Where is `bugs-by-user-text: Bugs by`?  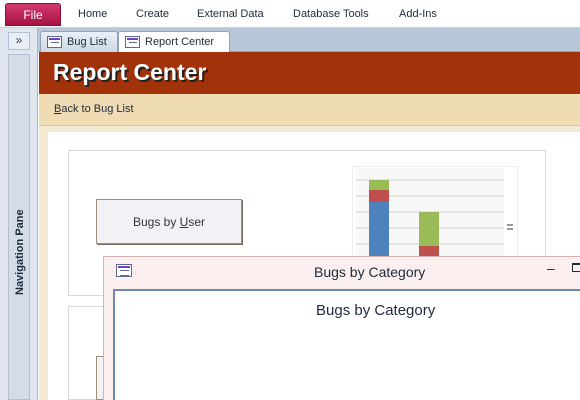
bugs-by-user-text: Bugs by is located at coordinates (156, 222).